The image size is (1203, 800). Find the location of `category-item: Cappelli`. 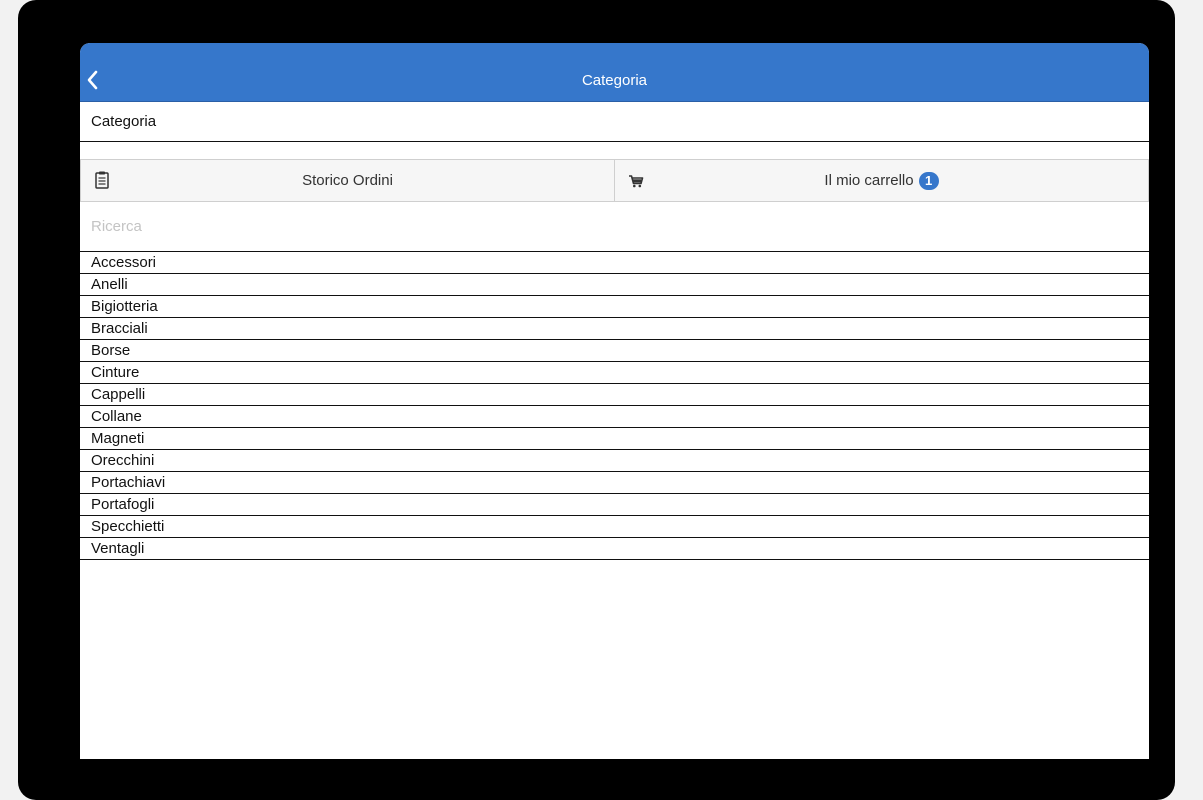

category-item: Cappelli is located at coordinates (614, 395).